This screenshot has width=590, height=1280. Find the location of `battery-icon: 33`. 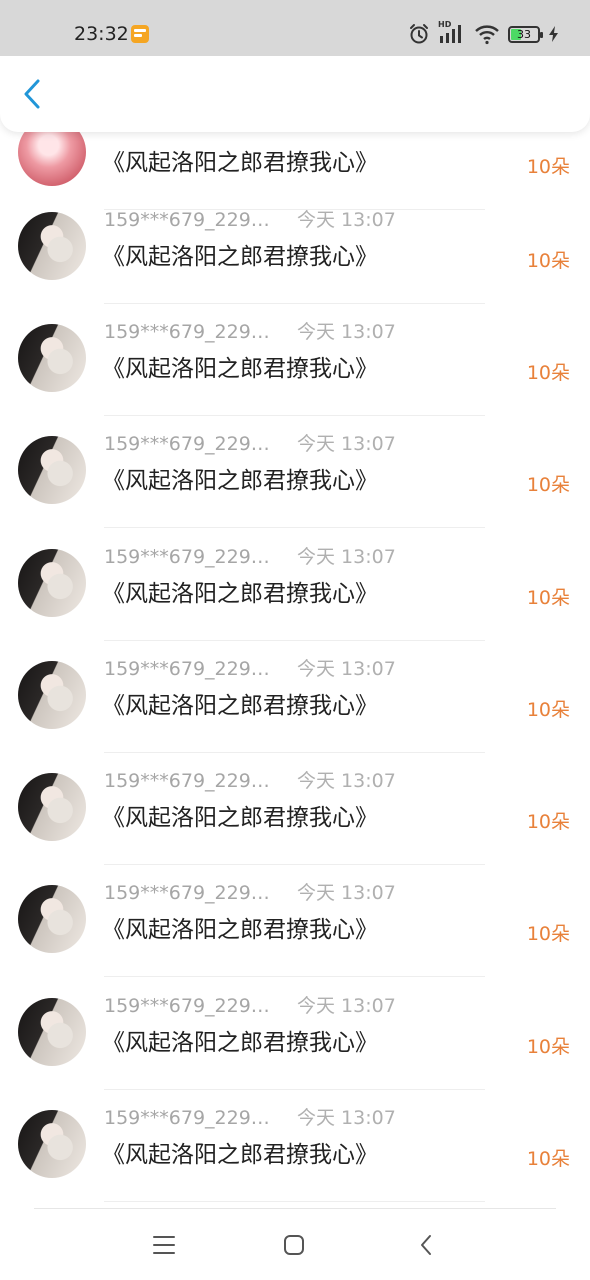

battery-icon: 33 is located at coordinates (525, 34).